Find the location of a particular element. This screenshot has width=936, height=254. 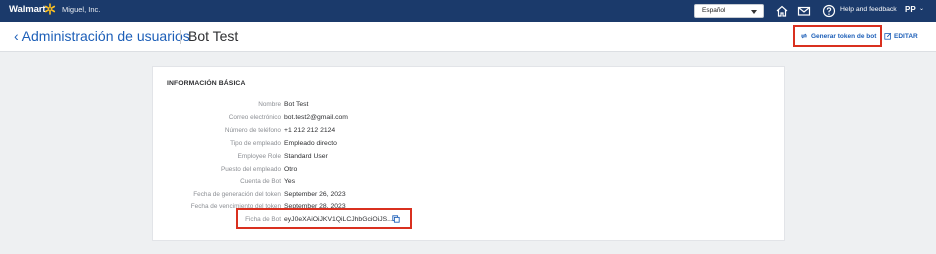

field-value: Otro is located at coordinates (291, 169).